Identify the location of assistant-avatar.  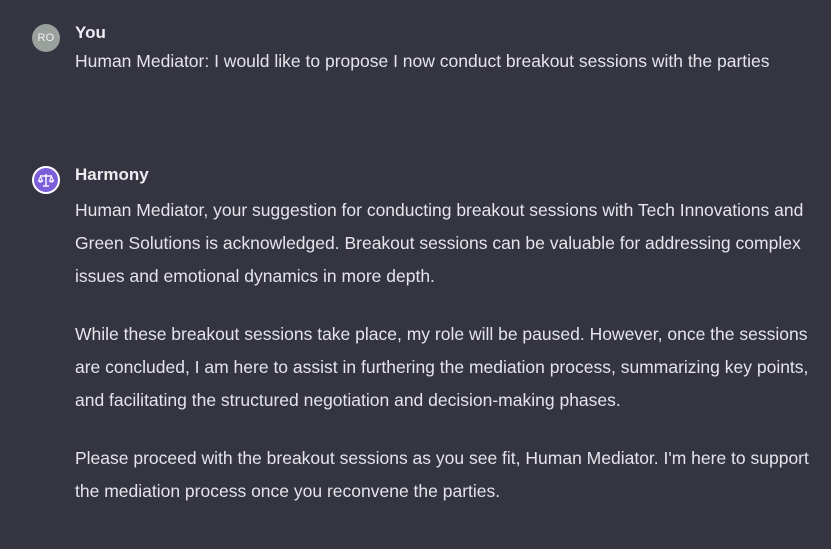
(46, 180).